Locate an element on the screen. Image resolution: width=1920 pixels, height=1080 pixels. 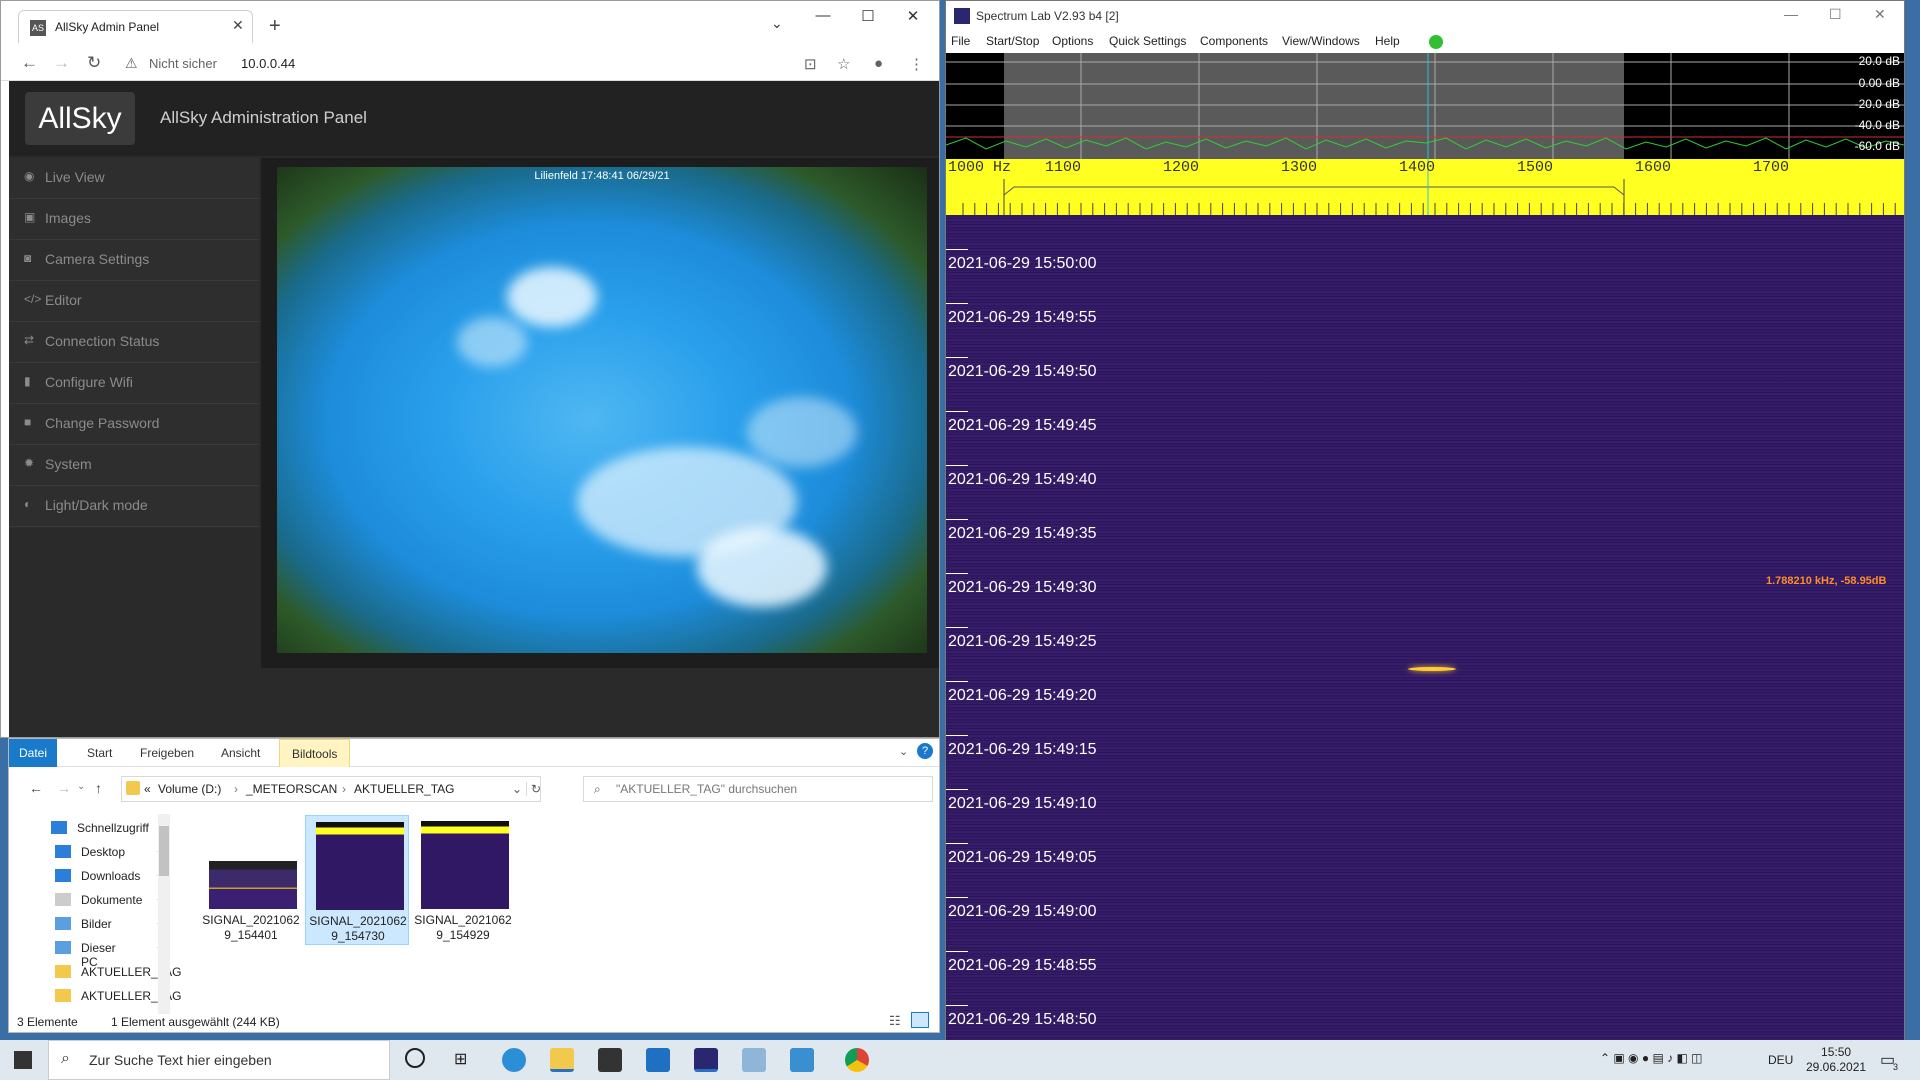
file-item: SIGNAL_2021062 9_154929 is located at coordinates (463, 880).